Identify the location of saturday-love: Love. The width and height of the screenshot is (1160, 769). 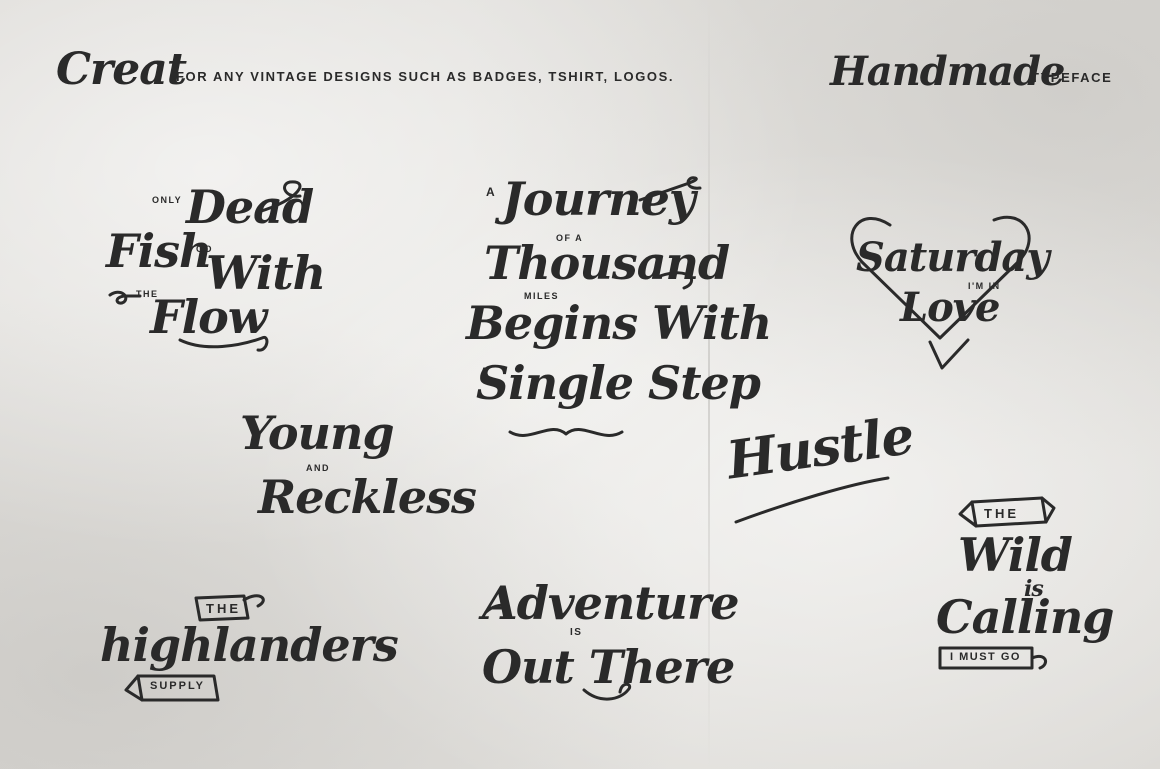
(950, 307).